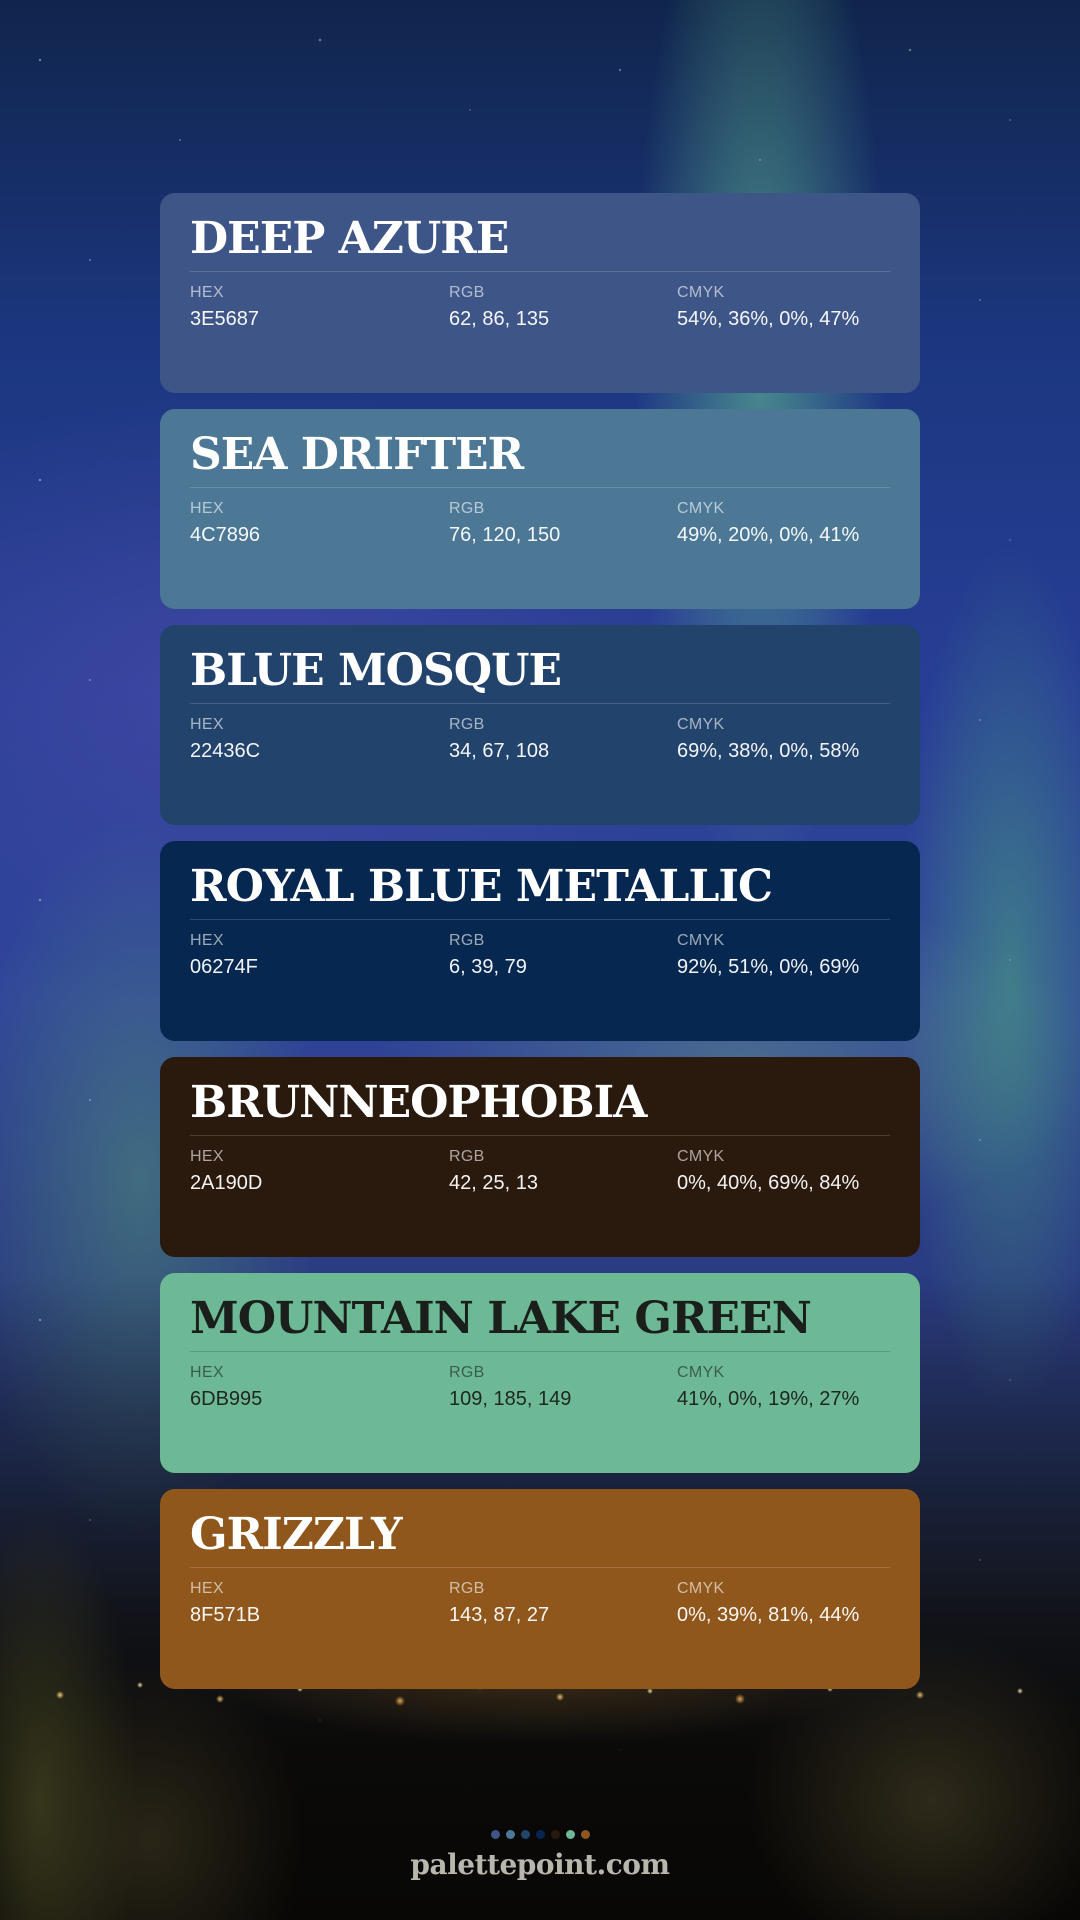 Image resolution: width=1080 pixels, height=1920 pixels. I want to click on hex-spec: HEX 22436C, so click(319, 739).